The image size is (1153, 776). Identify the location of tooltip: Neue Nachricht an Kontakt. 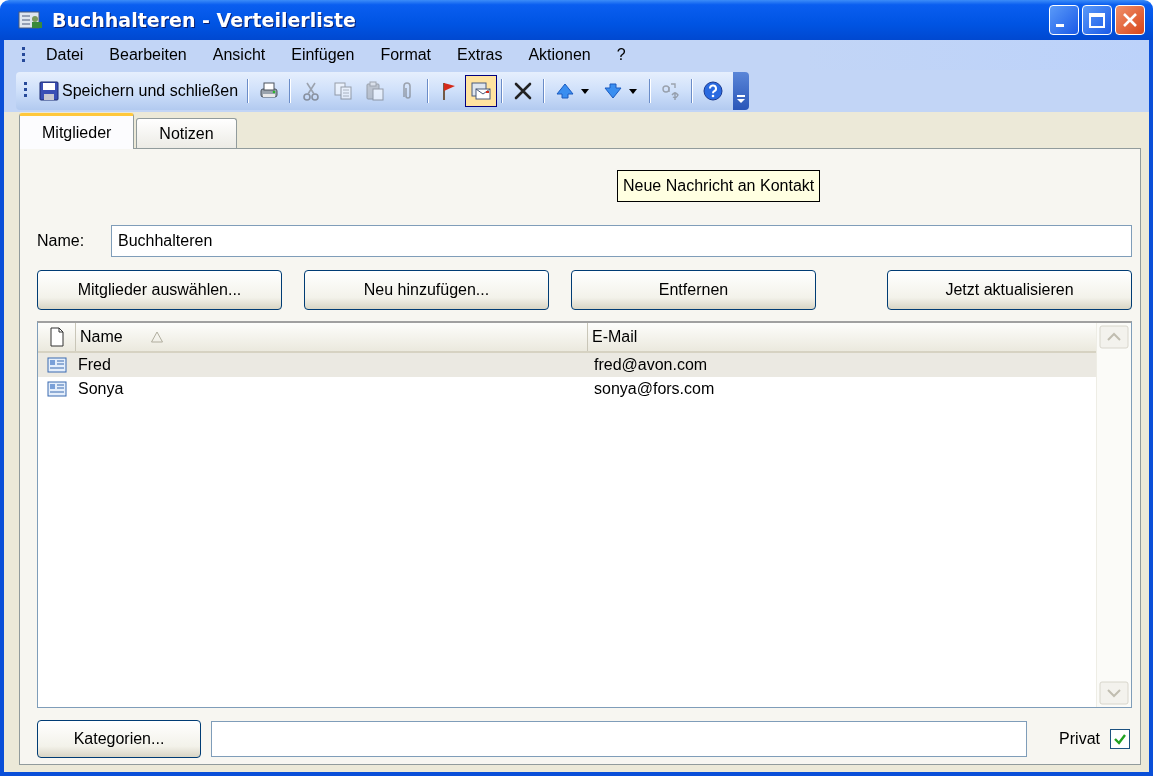
(719, 186).